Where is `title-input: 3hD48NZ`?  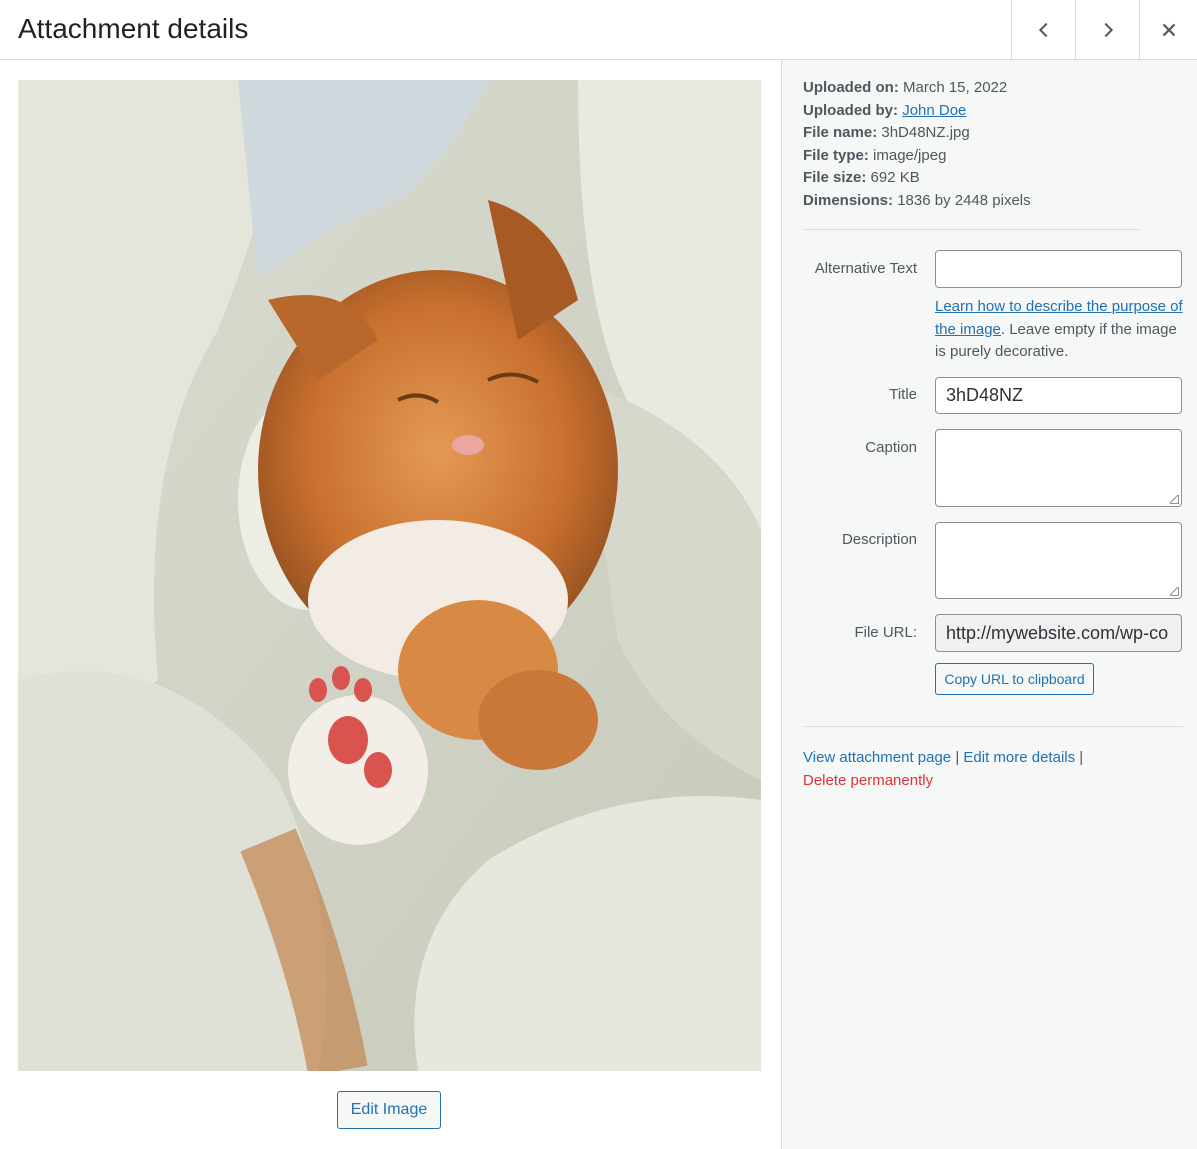 title-input: 3hD48NZ is located at coordinates (1058, 395).